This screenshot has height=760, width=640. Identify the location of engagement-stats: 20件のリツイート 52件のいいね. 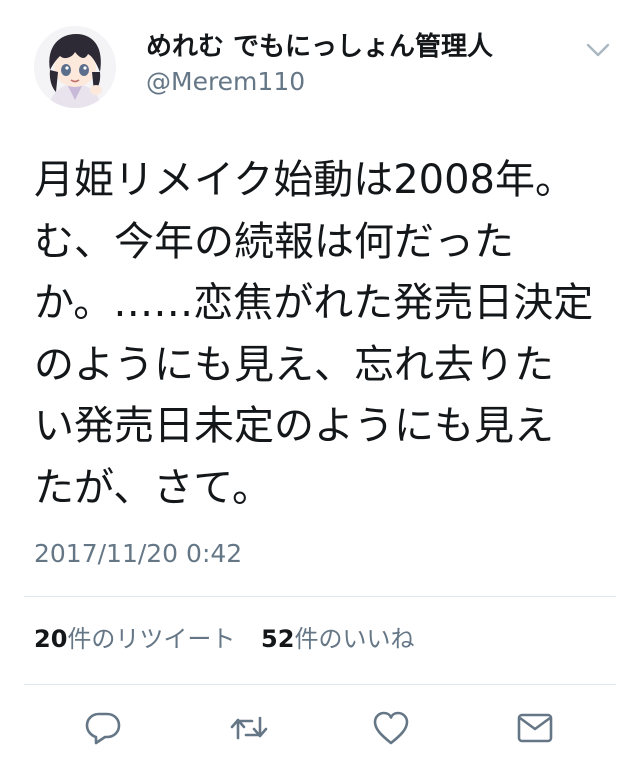
(233, 639).